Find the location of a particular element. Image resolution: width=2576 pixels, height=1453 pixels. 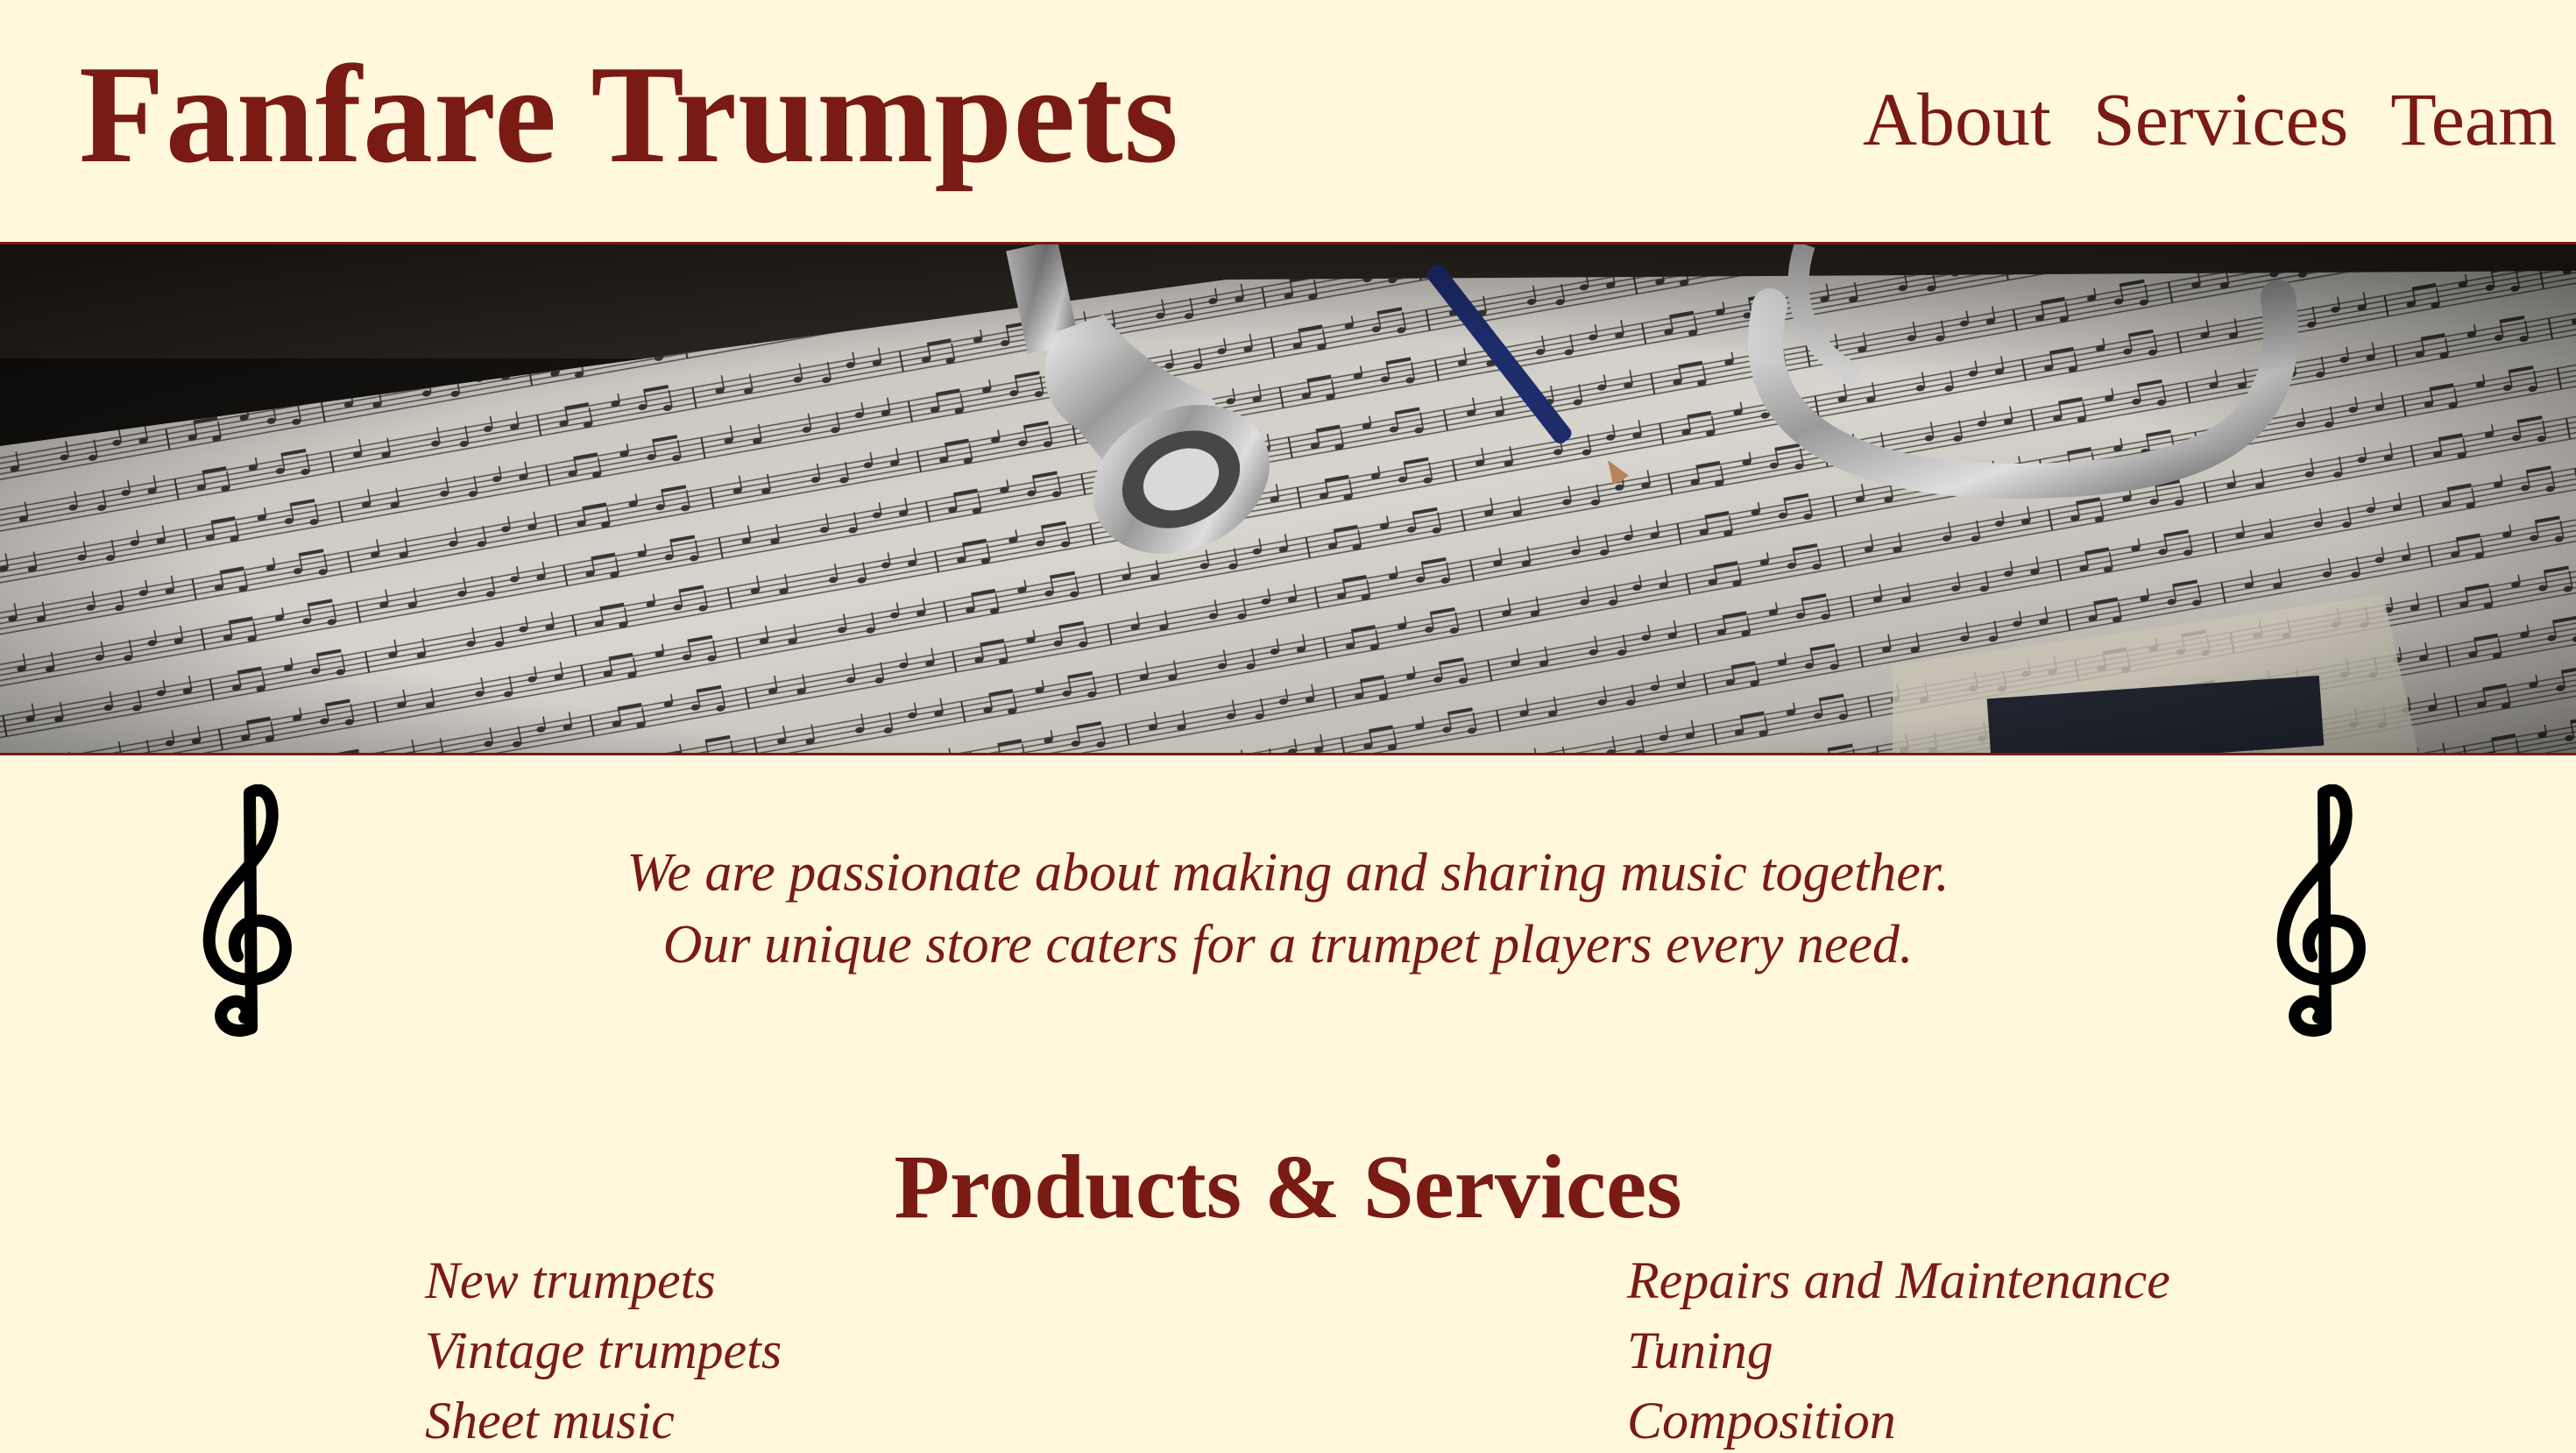

list-item: Vintage trumpets is located at coordinates (603, 1350).